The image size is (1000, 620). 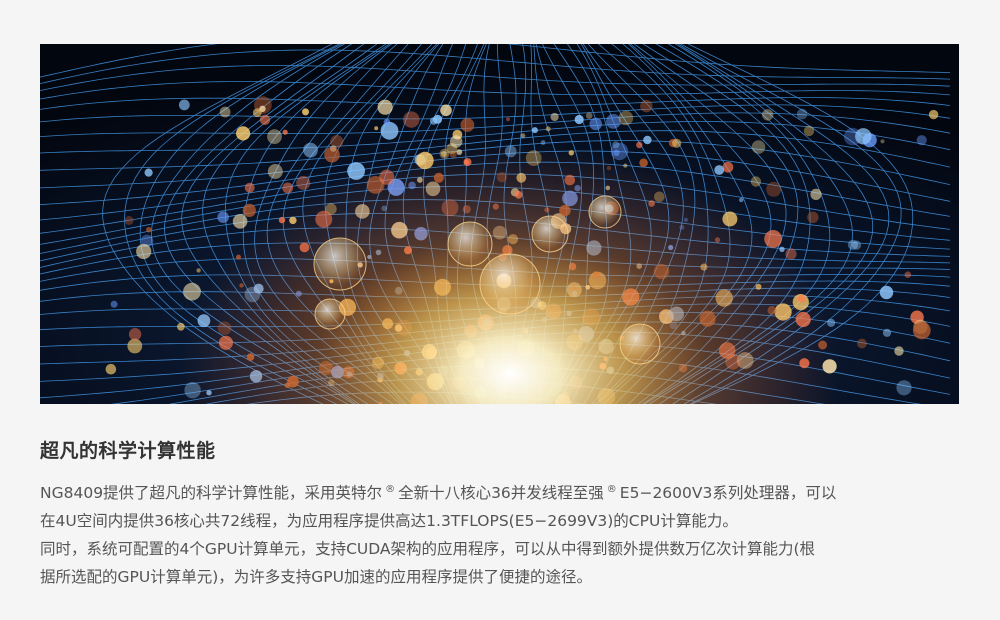 What do you see at coordinates (211, 493) in the screenshot?
I see `para1-text-a: NG8409提供了超凡的科学计算性能，采用英特尔` at bounding box center [211, 493].